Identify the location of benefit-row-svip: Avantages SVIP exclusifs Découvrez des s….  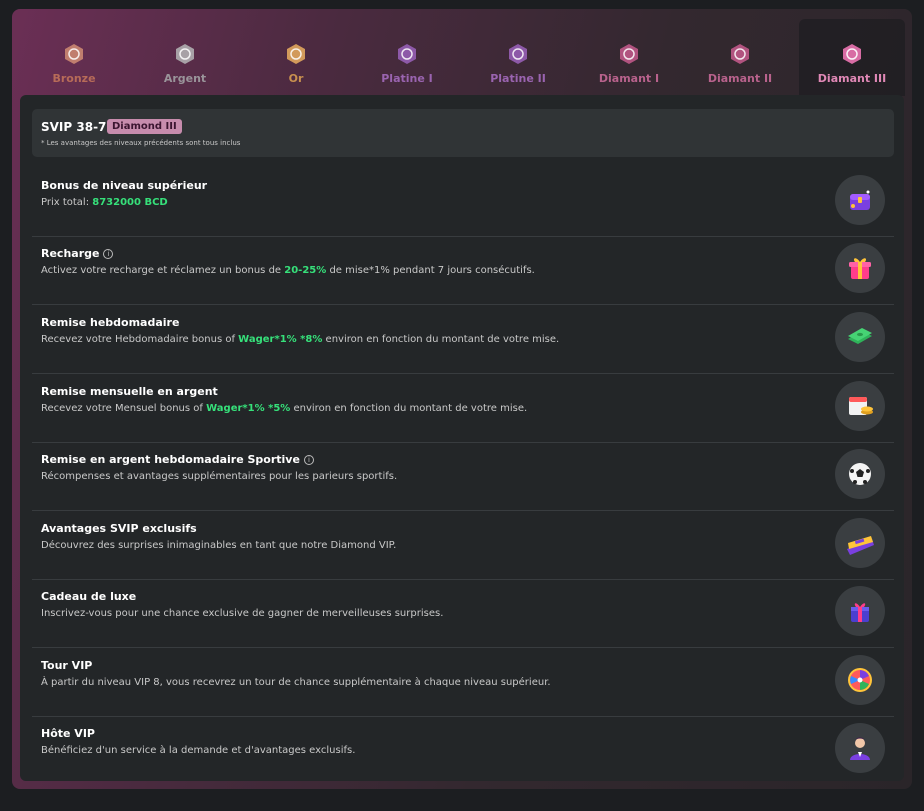
(463, 546).